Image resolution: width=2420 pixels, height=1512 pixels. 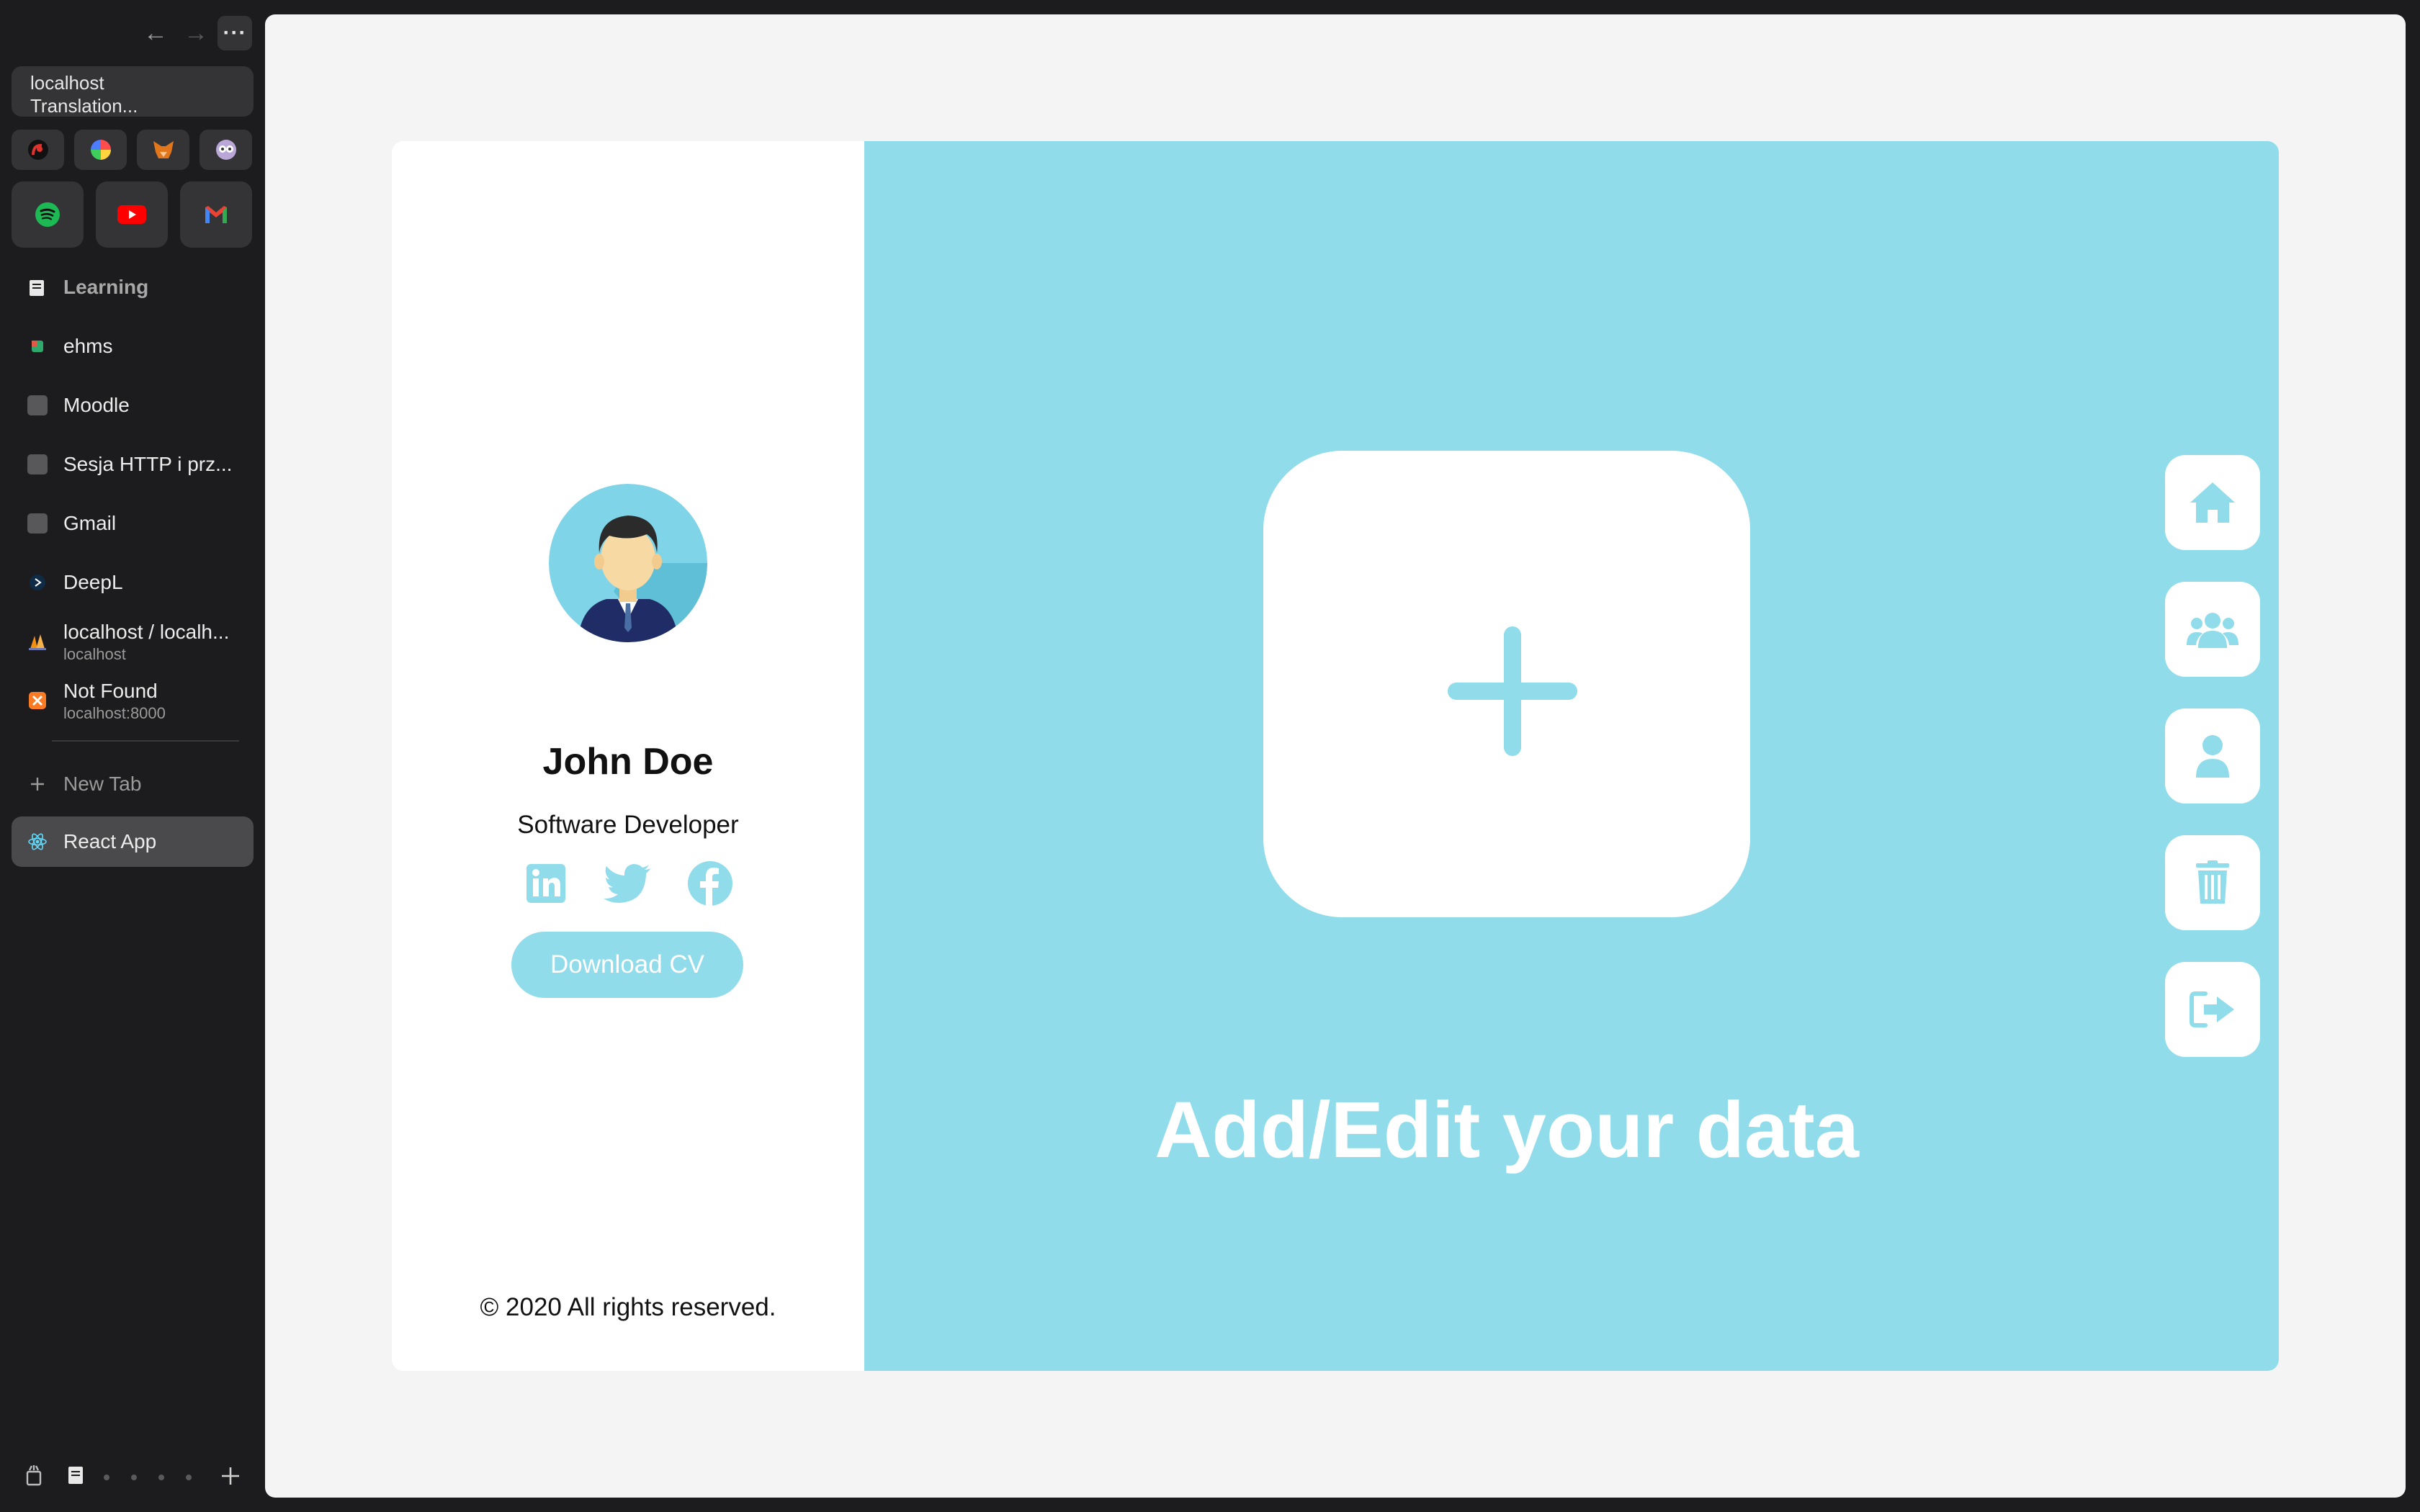 I want to click on forward-button: →, so click(x=196, y=33).